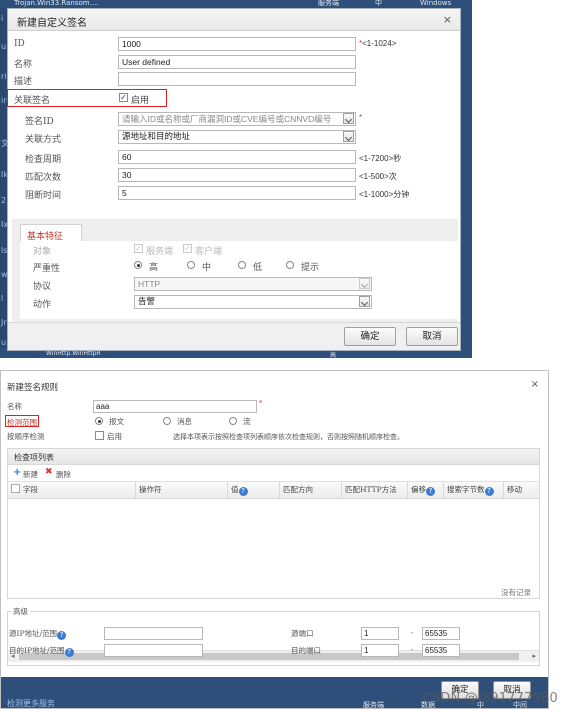 The height and width of the screenshot is (710, 562). What do you see at coordinates (237, 193) in the screenshot?
I see `block-input: 5` at bounding box center [237, 193].